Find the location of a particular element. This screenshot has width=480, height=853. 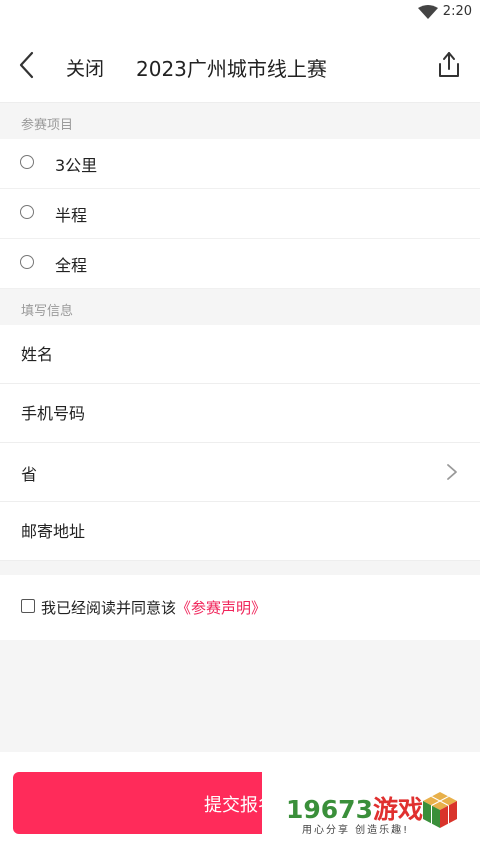

entry-section-header: 参赛项目 is located at coordinates (240, 121).